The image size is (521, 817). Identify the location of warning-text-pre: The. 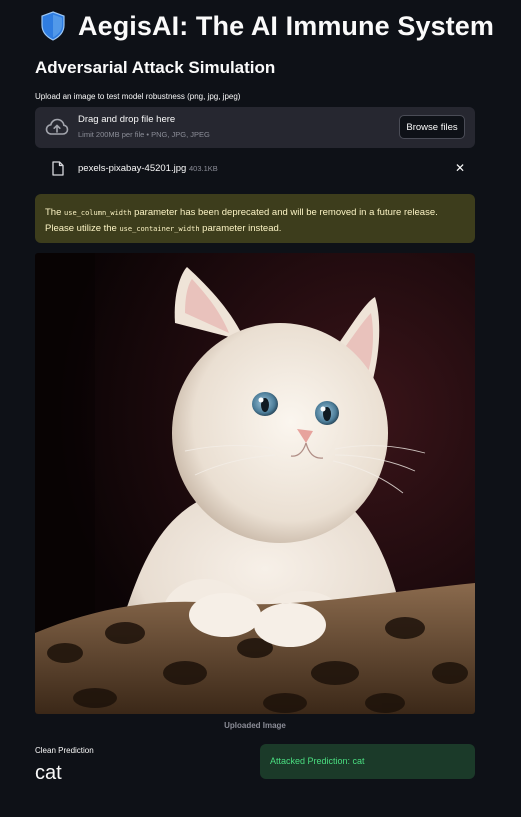
(55, 212).